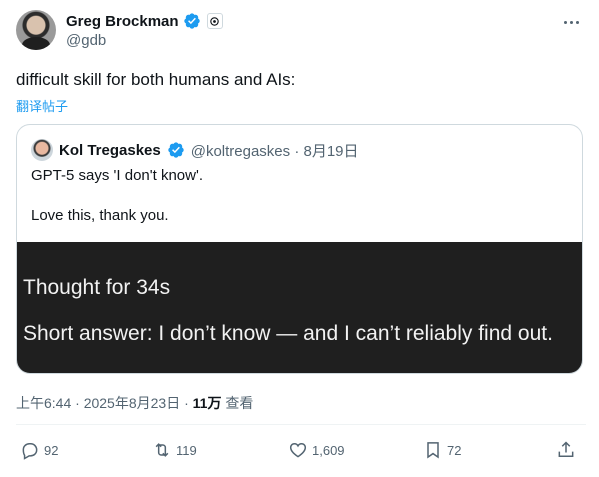 The image size is (599, 477). I want to click on tweet-header: Greg Brockman @gdb, so click(301, 32).